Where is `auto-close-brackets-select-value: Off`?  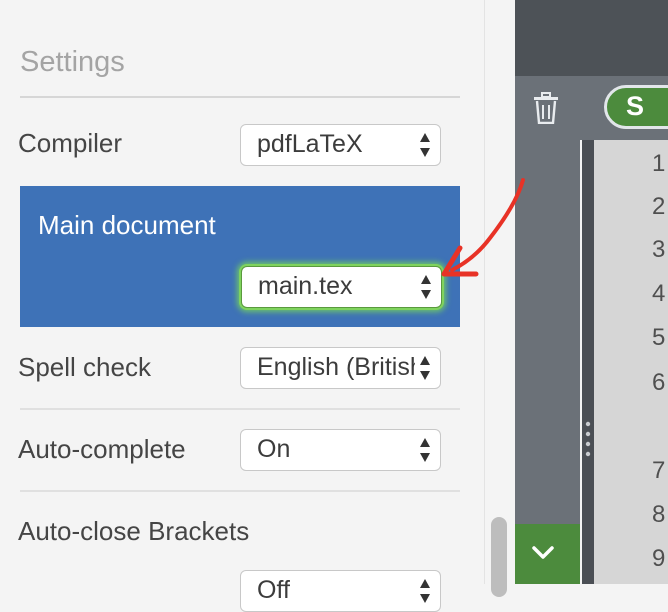 auto-close-brackets-select-value: Off is located at coordinates (273, 590).